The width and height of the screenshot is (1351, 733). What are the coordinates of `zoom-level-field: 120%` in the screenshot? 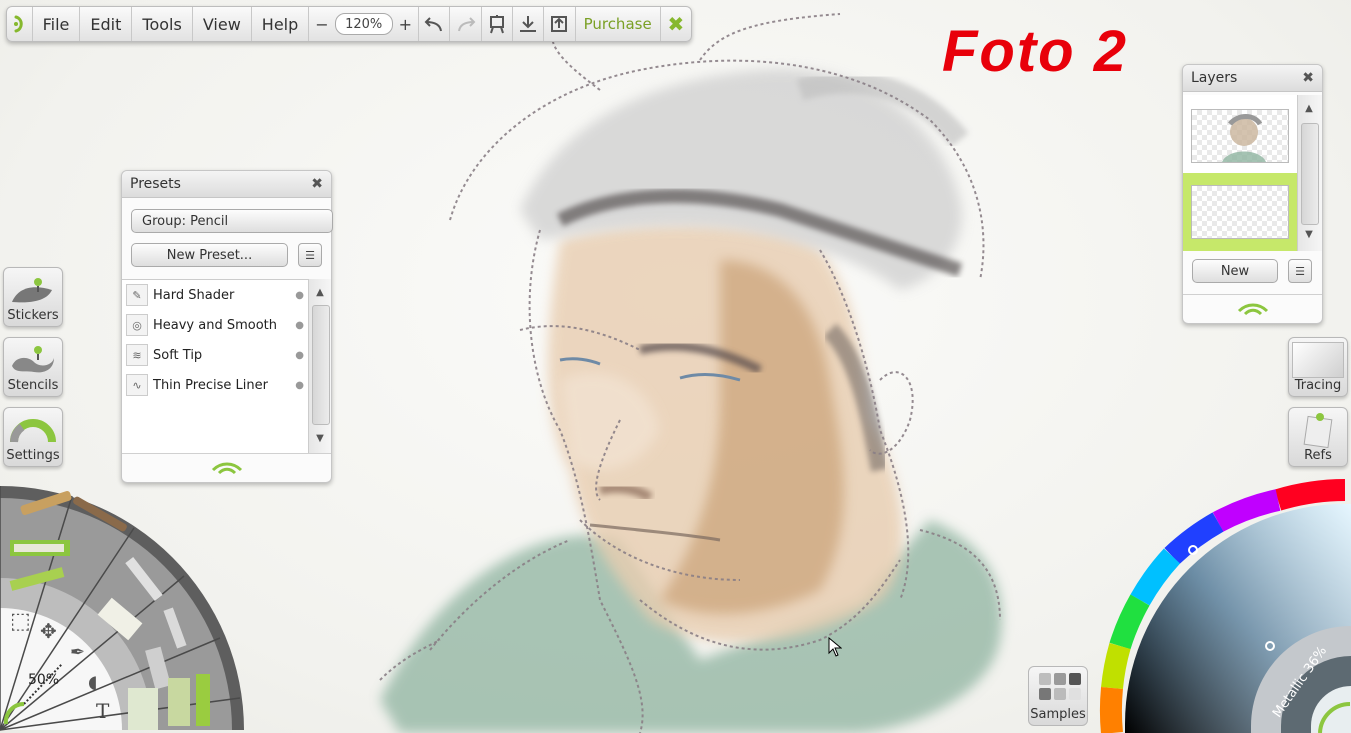 It's located at (363, 24).